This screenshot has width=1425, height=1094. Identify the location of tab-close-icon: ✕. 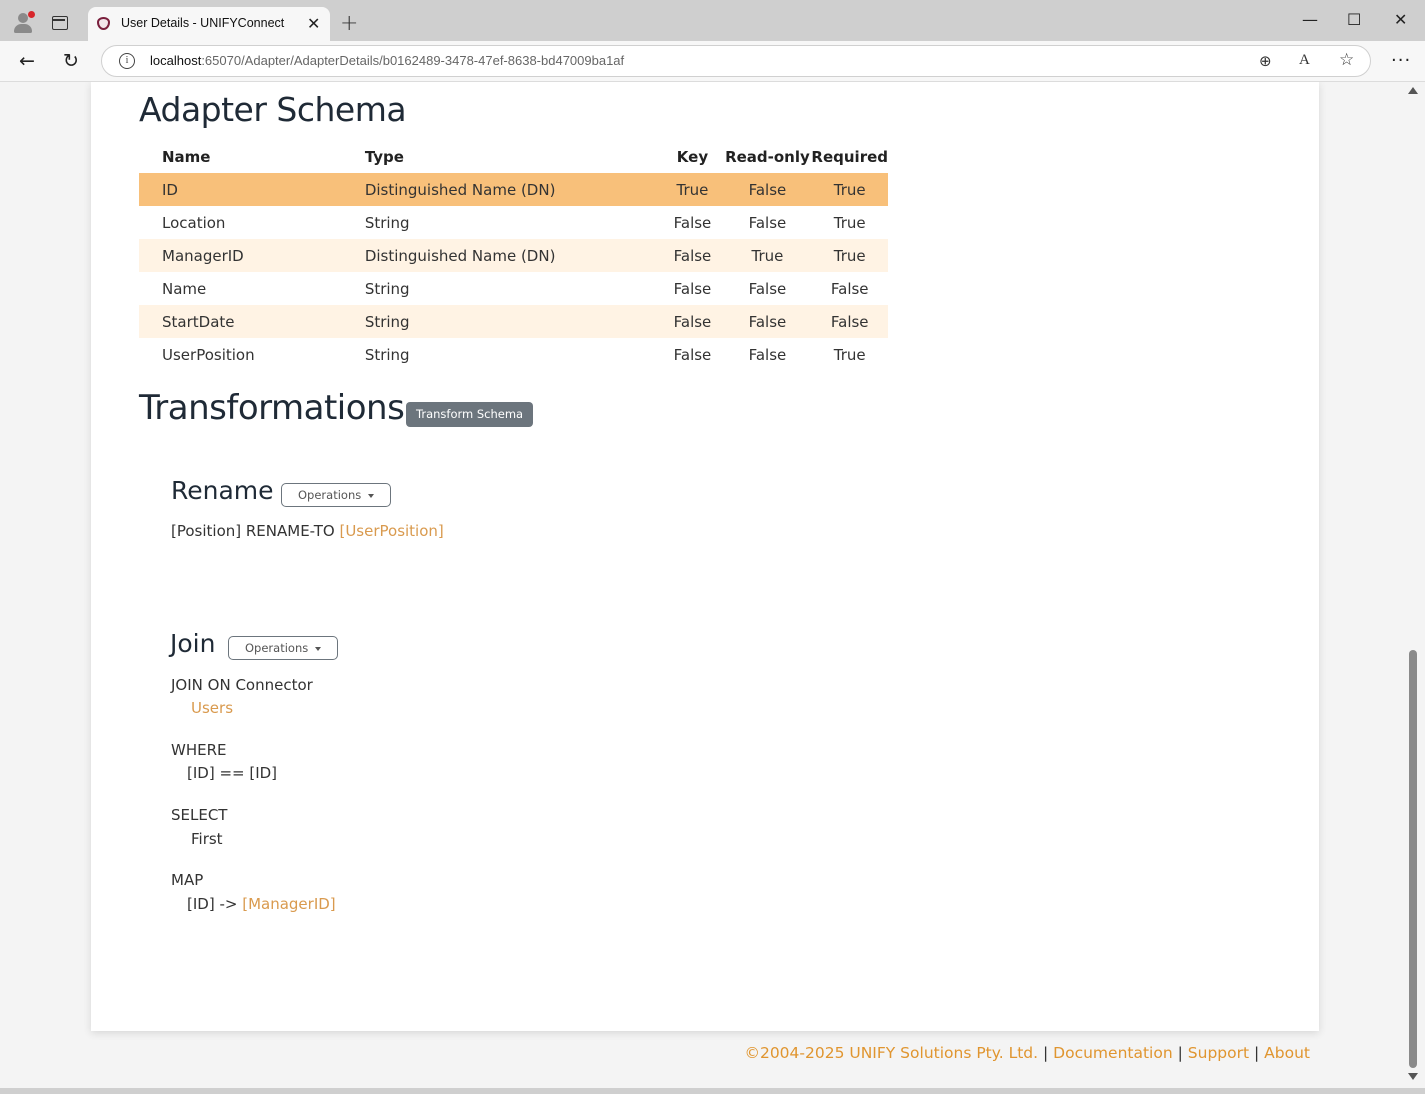
(313, 23).